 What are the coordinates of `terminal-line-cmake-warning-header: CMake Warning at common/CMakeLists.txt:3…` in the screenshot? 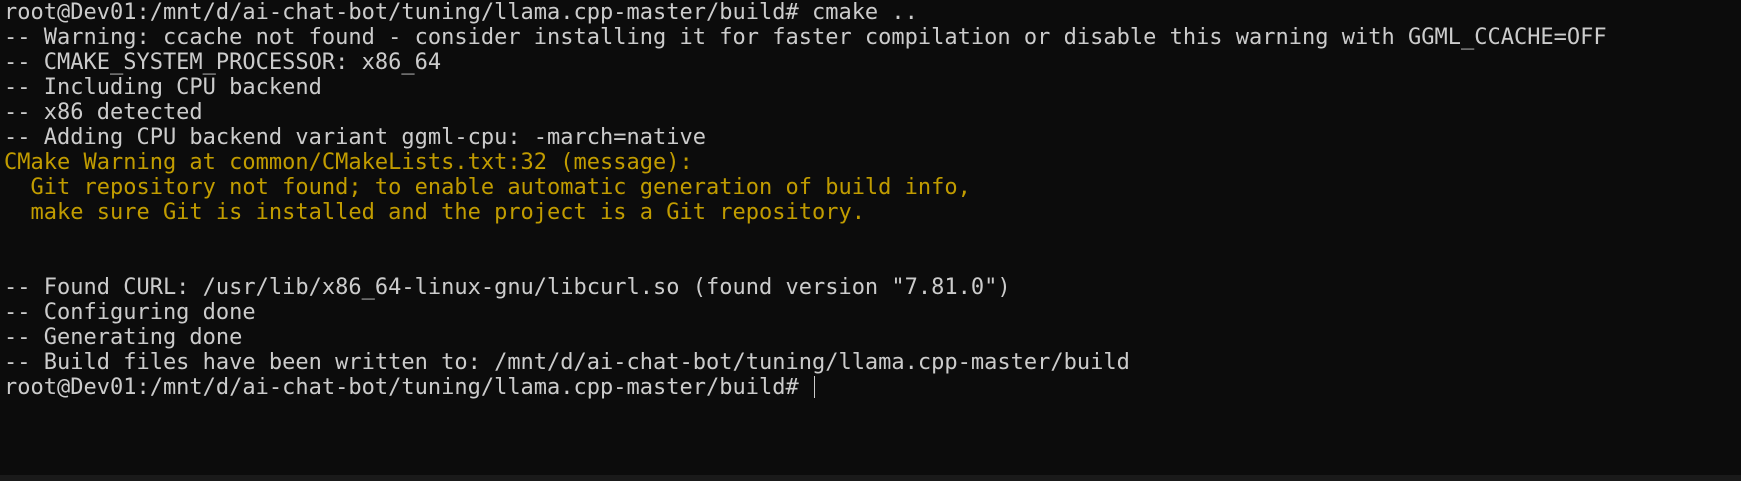 It's located at (348, 162).